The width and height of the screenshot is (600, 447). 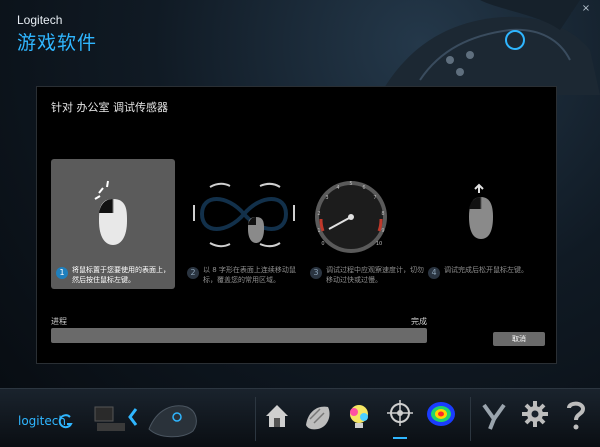 I want to click on logitech-g-icon, so click(x=65, y=421).